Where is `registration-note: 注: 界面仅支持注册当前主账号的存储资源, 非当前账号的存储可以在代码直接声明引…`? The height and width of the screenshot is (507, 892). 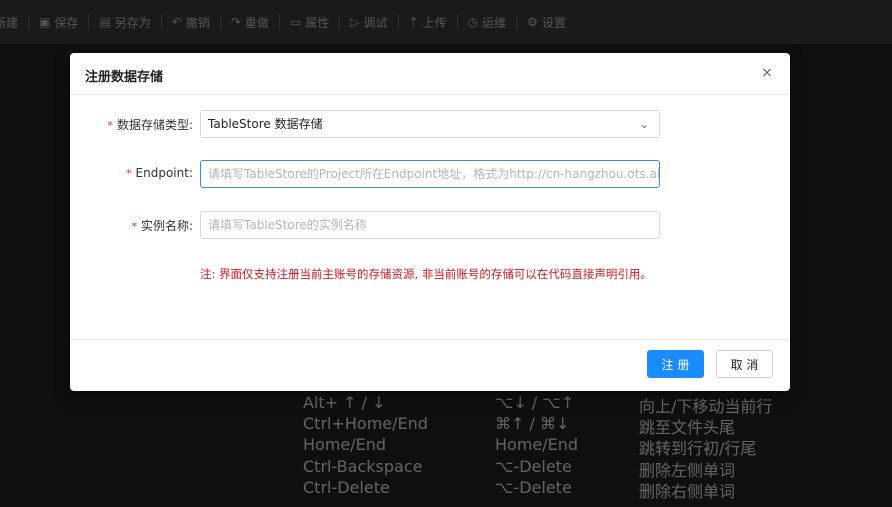 registration-note: 注: 界面仅支持注册当前主账号的存储资源, 非当前账号的存储可以在代码直接声明引… is located at coordinates (426, 274).